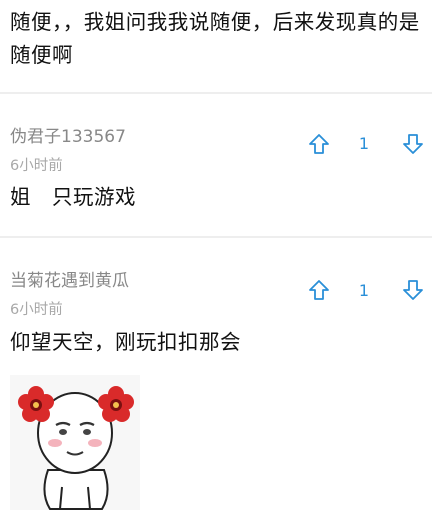  I want to click on comment-text: 姐 只玩游戏, so click(73, 197).